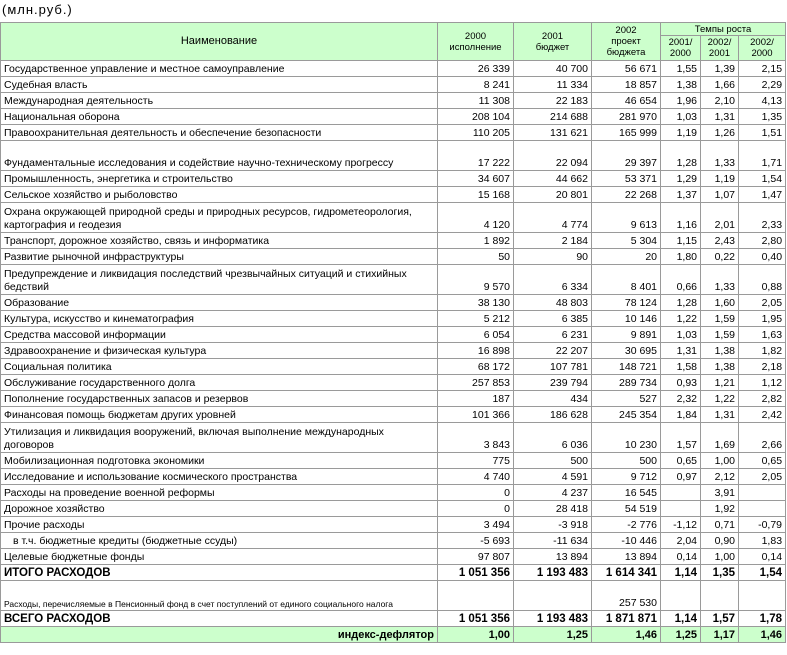 The width and height of the screenshot is (787, 655). Describe the element at coordinates (762, 68) in the screenshot. I see `row-value: 2,15` at that location.